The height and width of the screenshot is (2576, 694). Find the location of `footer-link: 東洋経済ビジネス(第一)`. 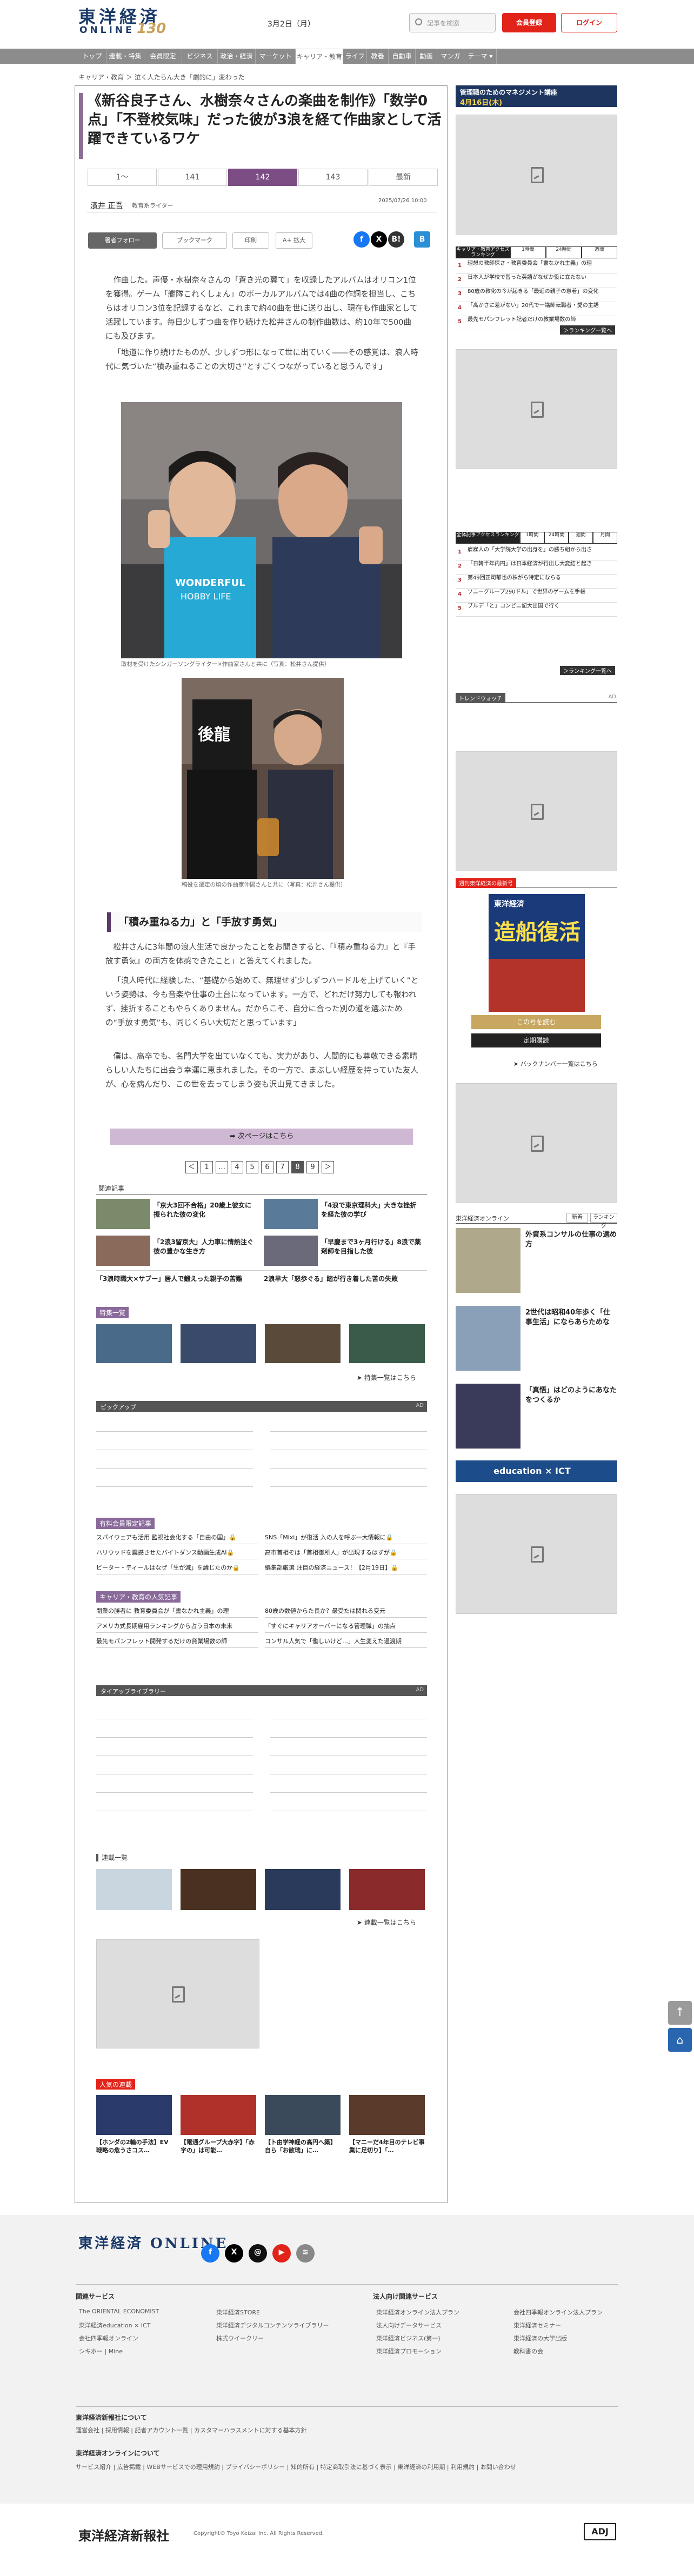

footer-link: 東洋経済ビジネス(第一) is located at coordinates (408, 2338).